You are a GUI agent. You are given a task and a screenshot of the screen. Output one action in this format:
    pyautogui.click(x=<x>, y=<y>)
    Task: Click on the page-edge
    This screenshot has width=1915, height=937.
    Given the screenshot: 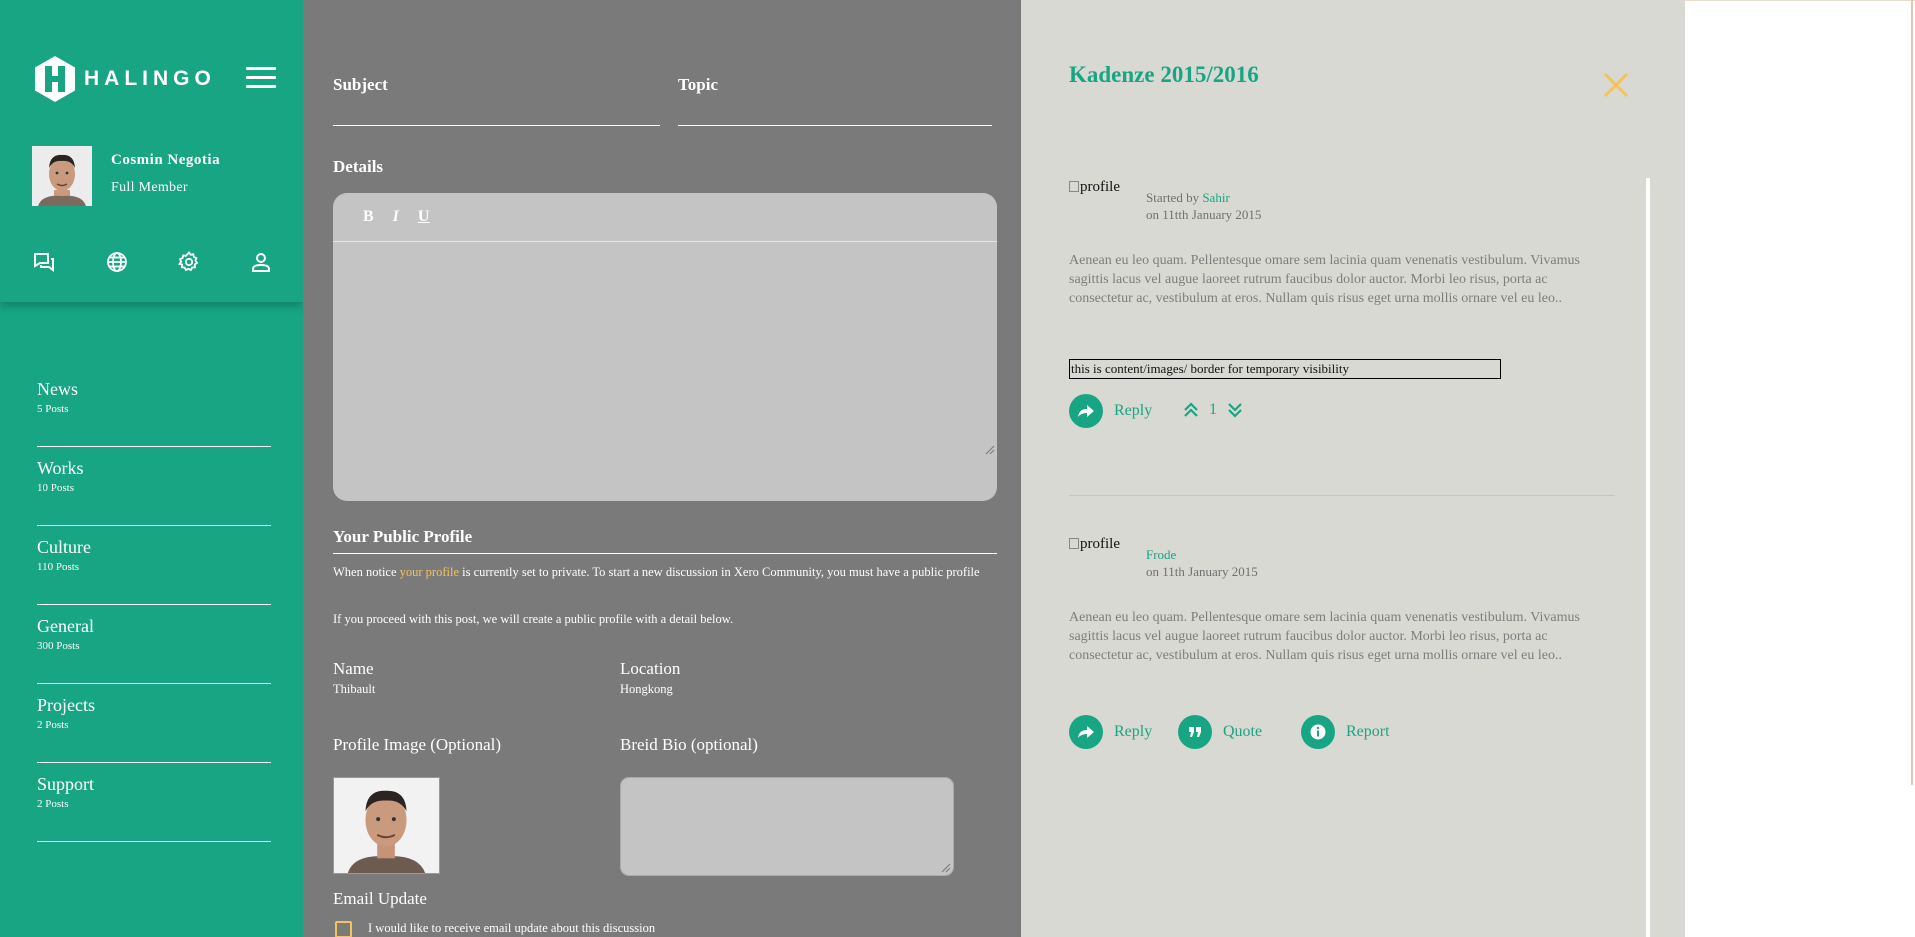 What is the action you would take?
    pyautogui.click(x=1912, y=392)
    